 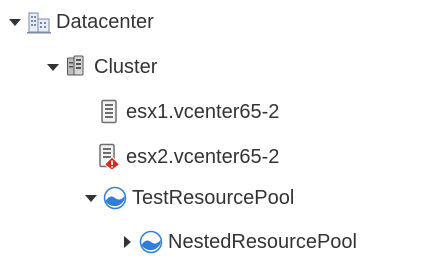 I want to click on tree-node-host-esx2: esx2.vcenter65-2, so click(x=187, y=157).